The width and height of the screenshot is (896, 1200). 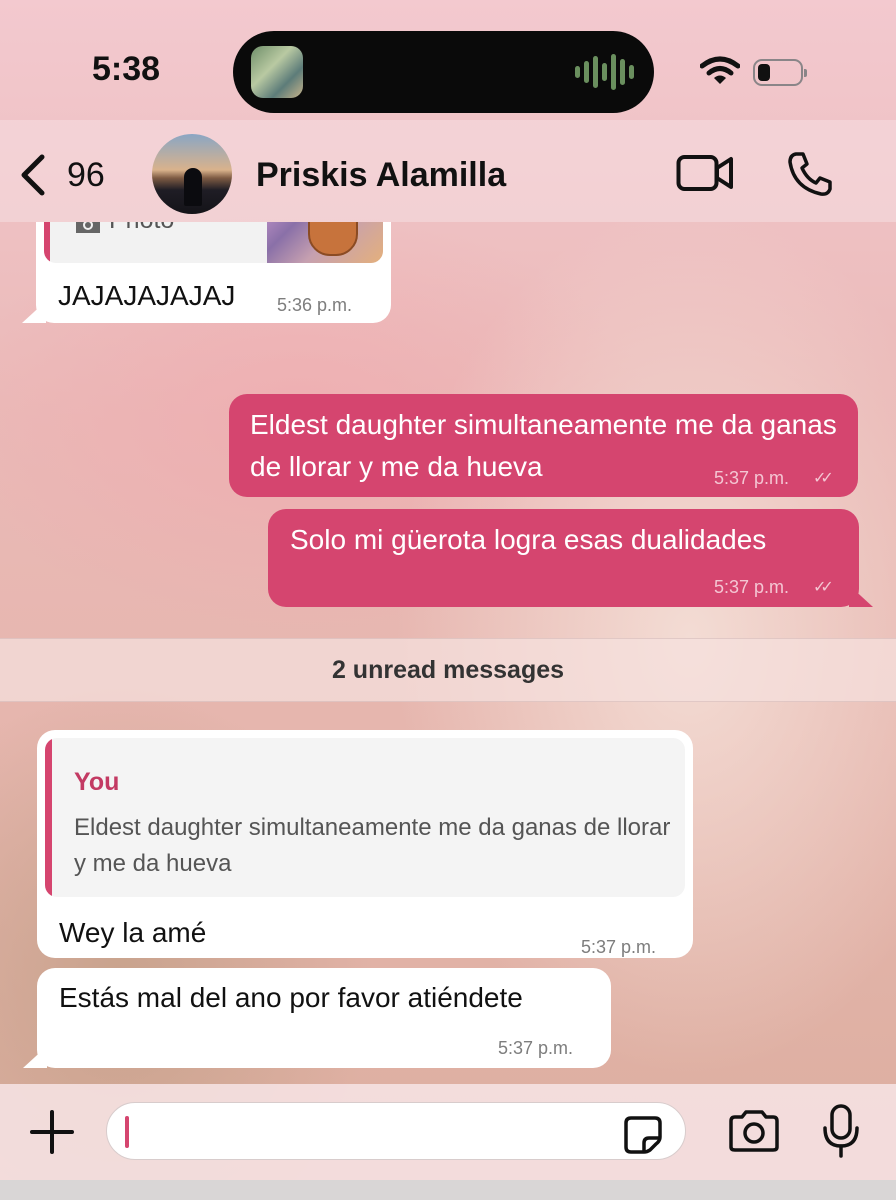 I want to click on contact-name: Priskis Alamilla, so click(x=381, y=175).